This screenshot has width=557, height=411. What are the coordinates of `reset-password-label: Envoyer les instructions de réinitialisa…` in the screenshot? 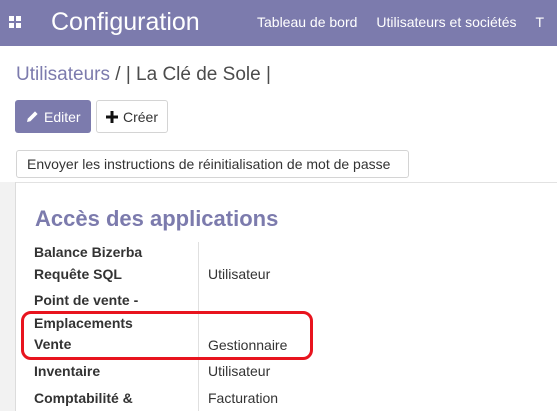 It's located at (209, 164).